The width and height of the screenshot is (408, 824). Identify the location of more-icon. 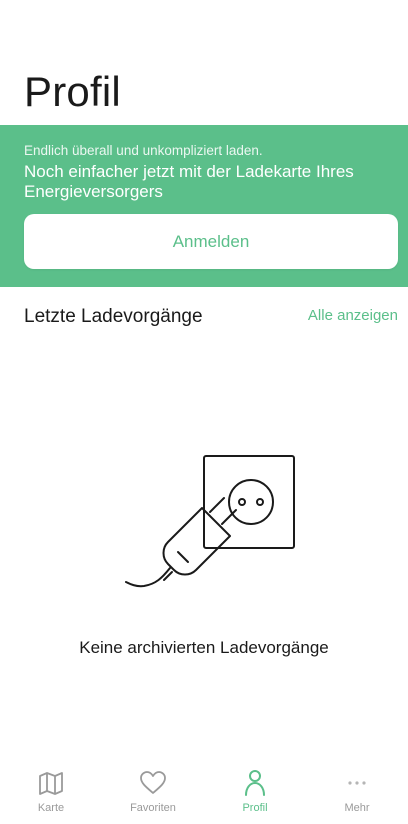
(357, 783).